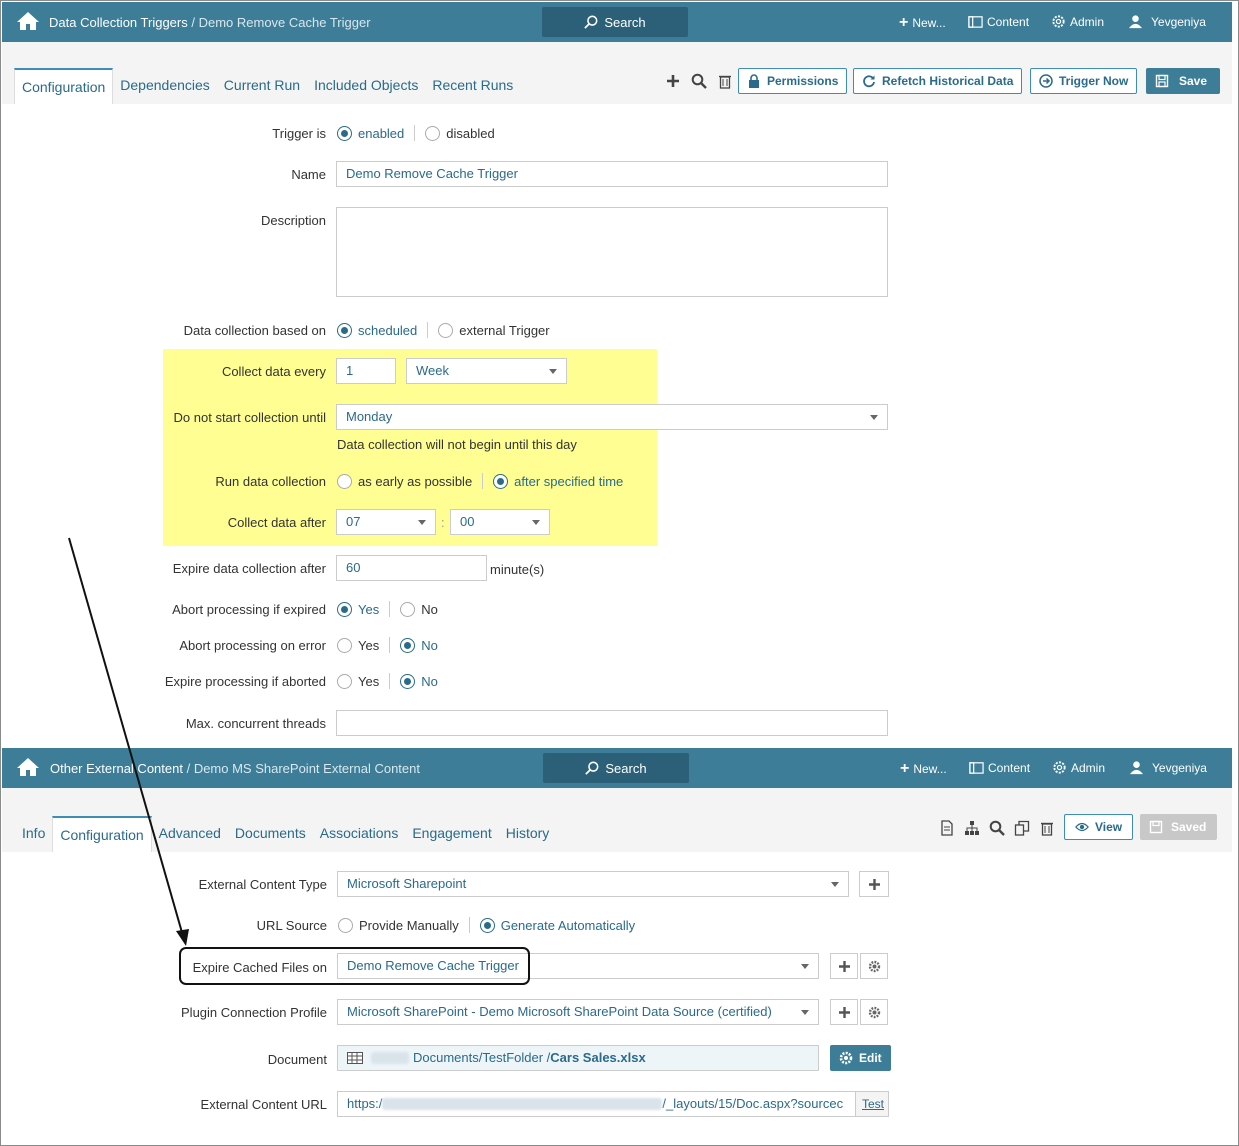 This screenshot has width=1239, height=1146. What do you see at coordinates (612, 174) in the screenshot?
I see `name-input: Demo Remove Cache Trigger` at bounding box center [612, 174].